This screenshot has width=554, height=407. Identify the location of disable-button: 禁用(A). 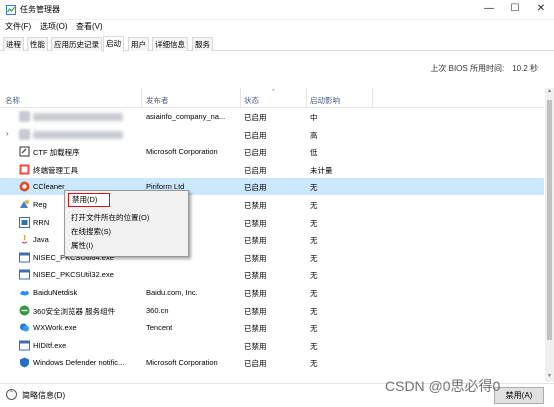
(519, 395).